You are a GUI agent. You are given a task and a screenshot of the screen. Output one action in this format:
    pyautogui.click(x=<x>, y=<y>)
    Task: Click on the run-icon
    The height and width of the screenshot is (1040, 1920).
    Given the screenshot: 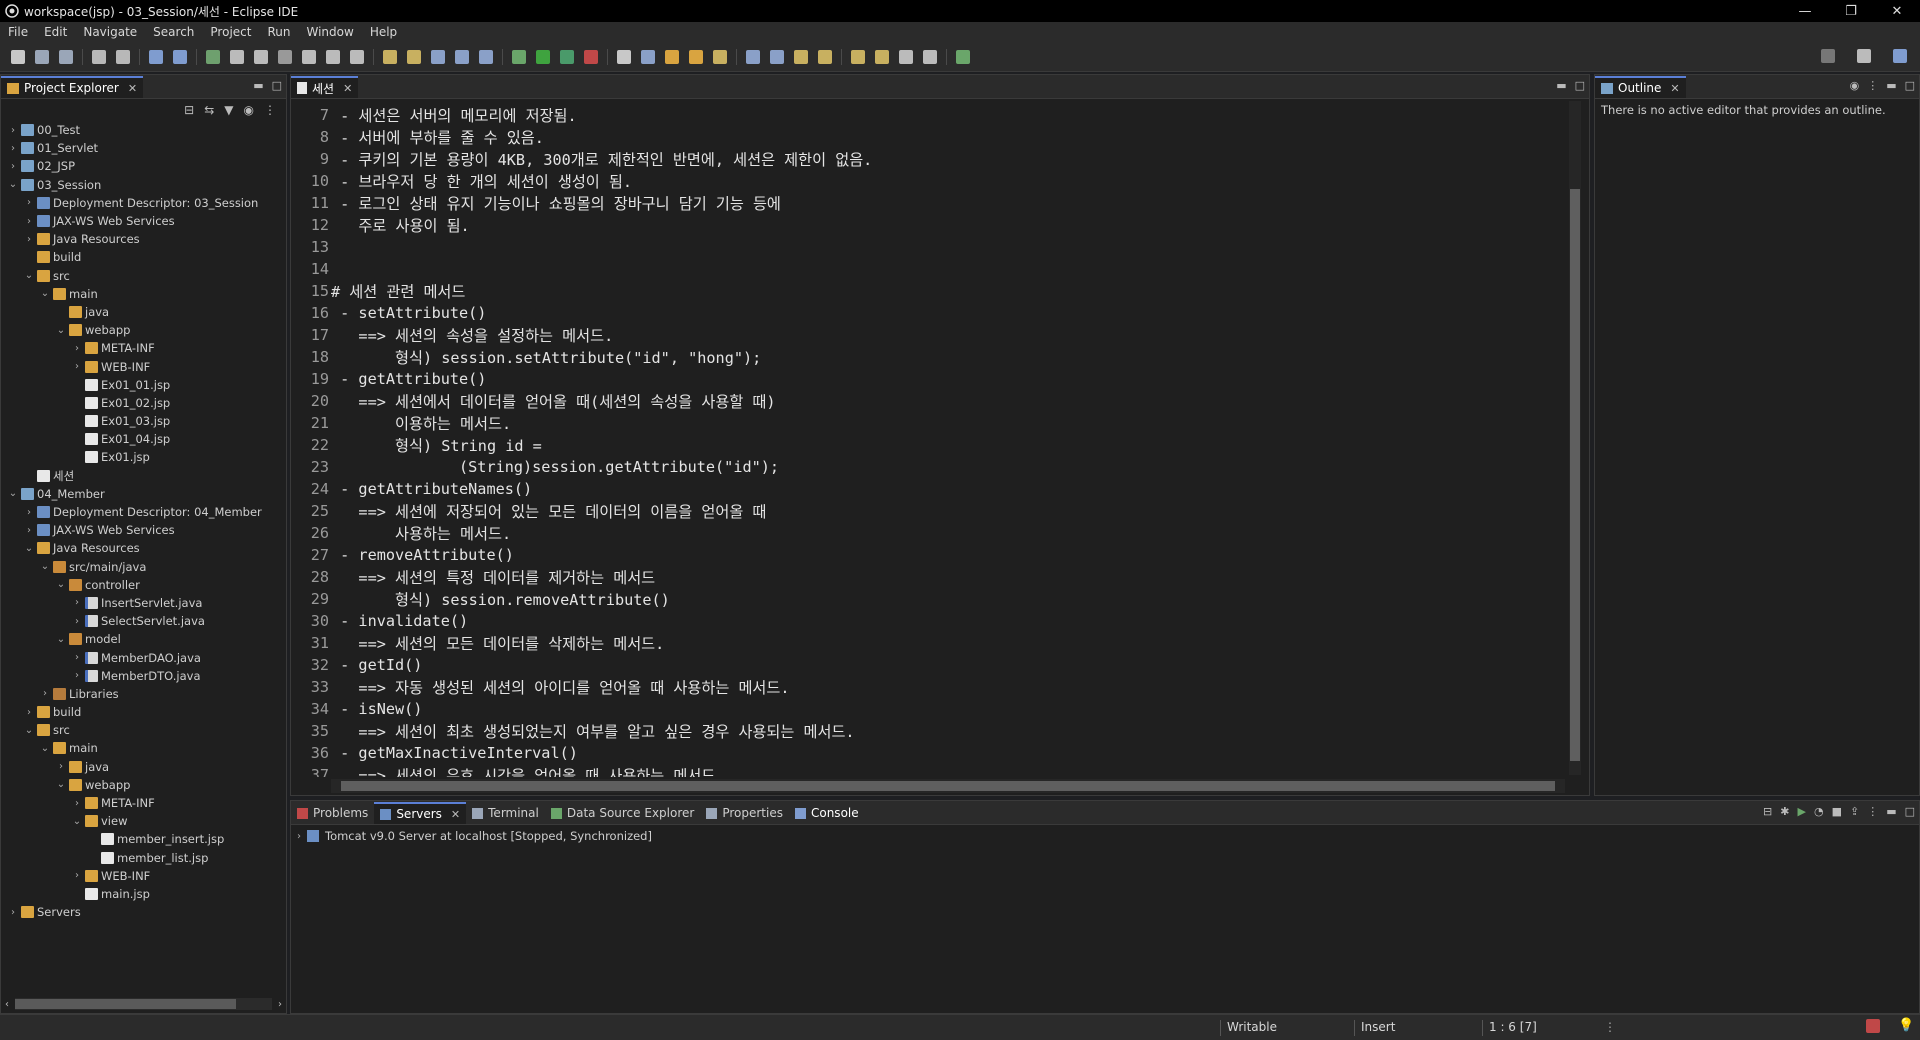 What is the action you would take?
    pyautogui.click(x=543, y=56)
    